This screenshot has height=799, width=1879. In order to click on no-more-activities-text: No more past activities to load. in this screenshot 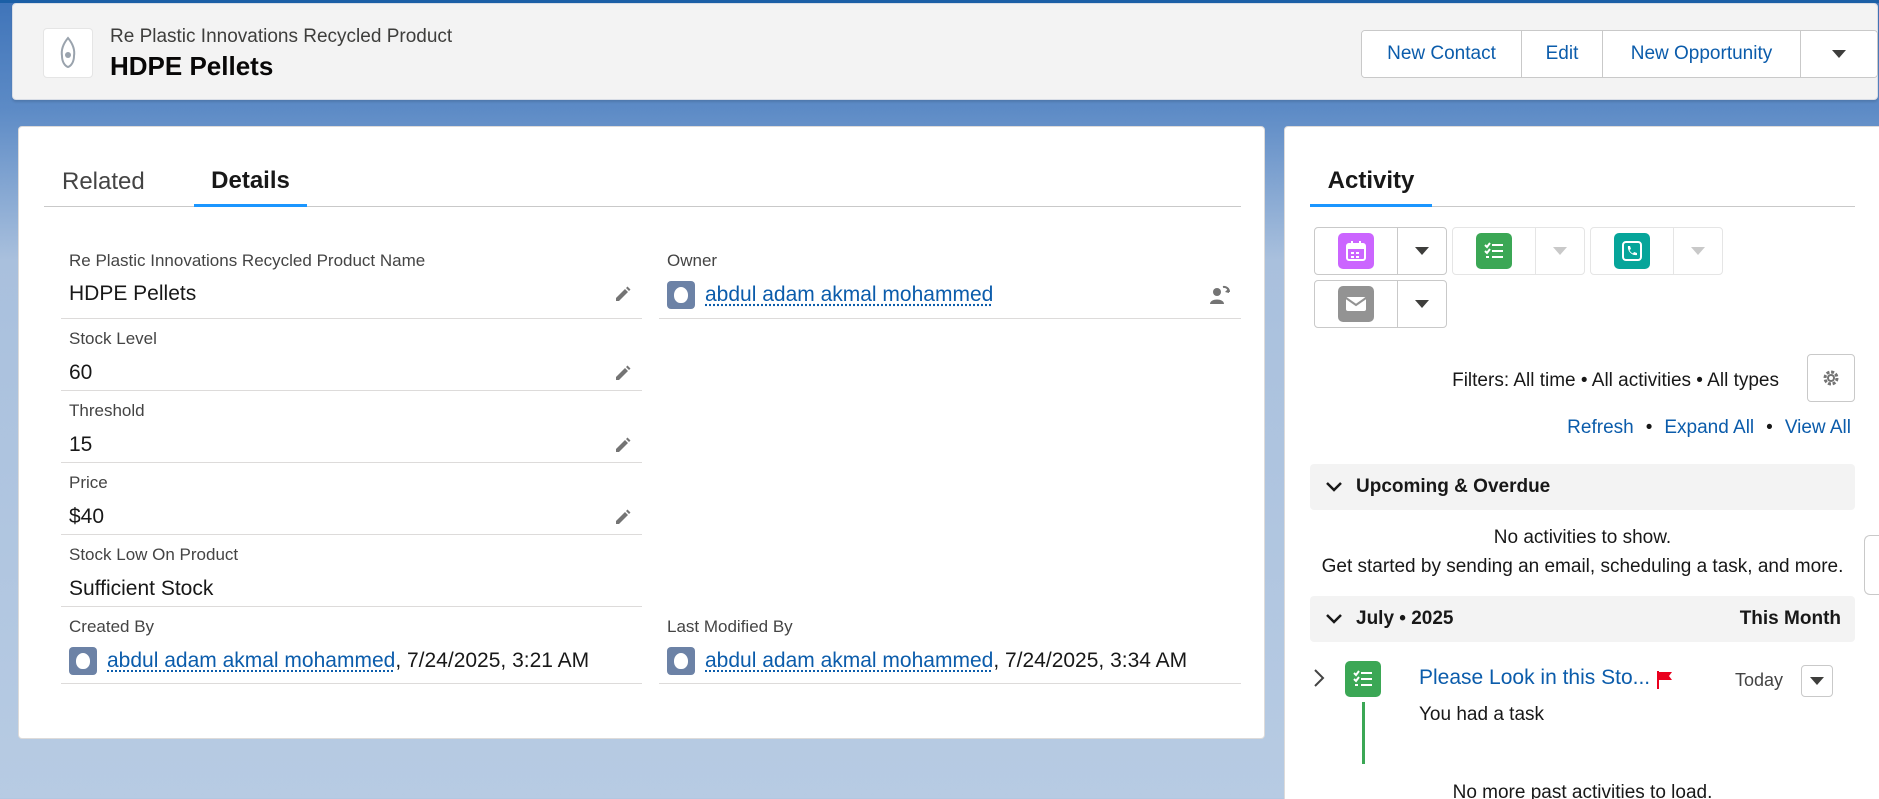, I will do `click(1582, 790)`.